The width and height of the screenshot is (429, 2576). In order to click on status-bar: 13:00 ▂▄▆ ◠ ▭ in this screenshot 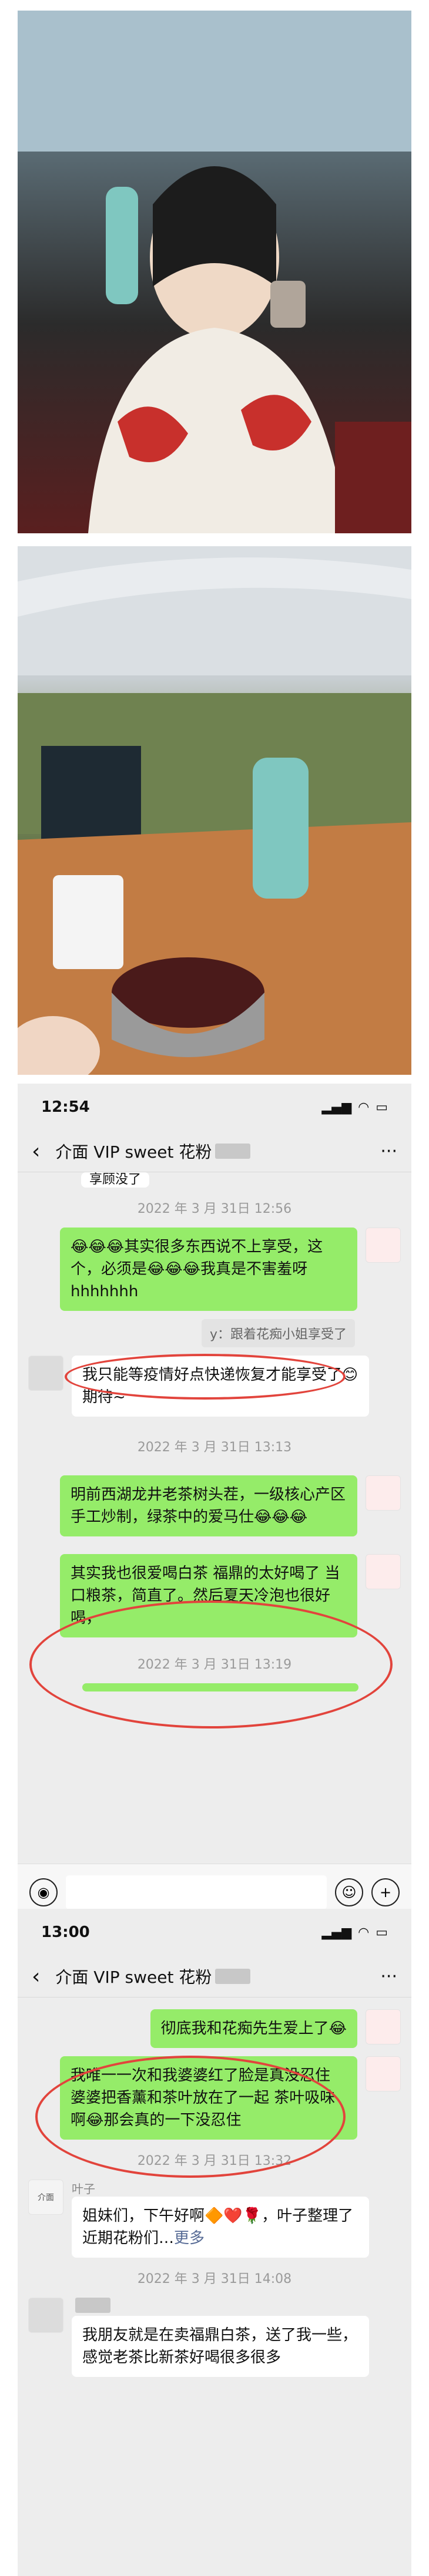, I will do `click(214, 1932)`.